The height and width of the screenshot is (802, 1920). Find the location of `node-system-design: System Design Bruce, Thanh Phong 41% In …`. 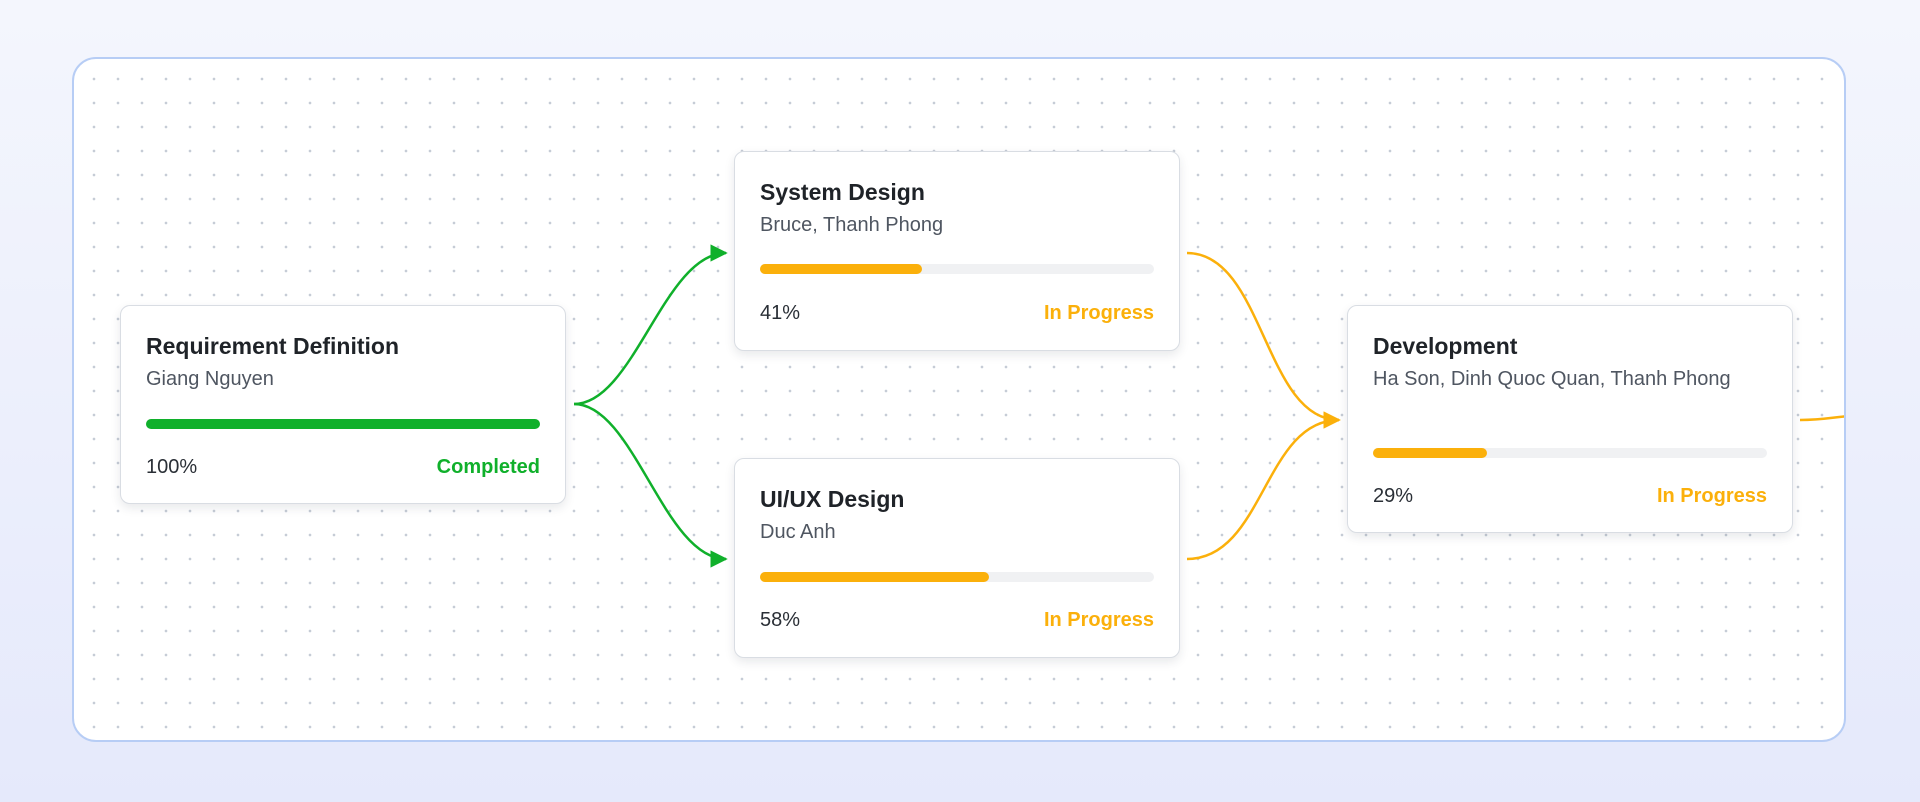

node-system-design: System Design Bruce, Thanh Phong 41% In … is located at coordinates (957, 251).